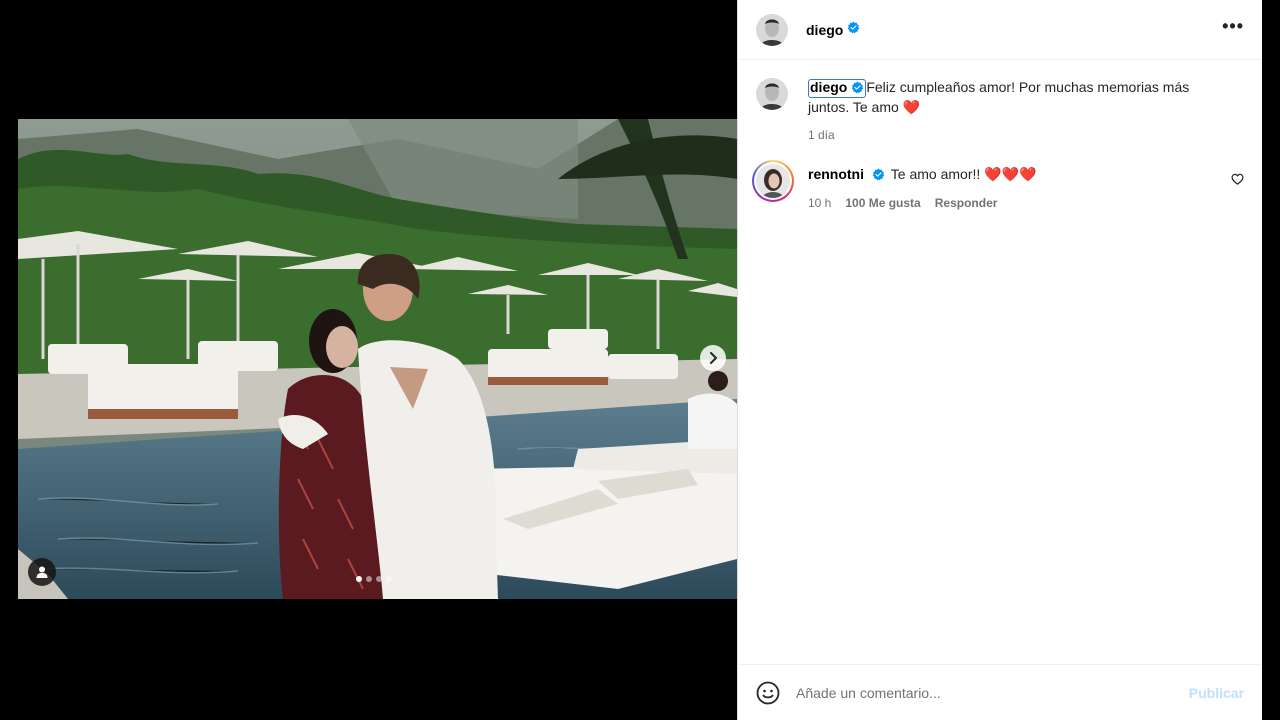 The height and width of the screenshot is (720, 1280). I want to click on post-header: diego •••, so click(1000, 30).